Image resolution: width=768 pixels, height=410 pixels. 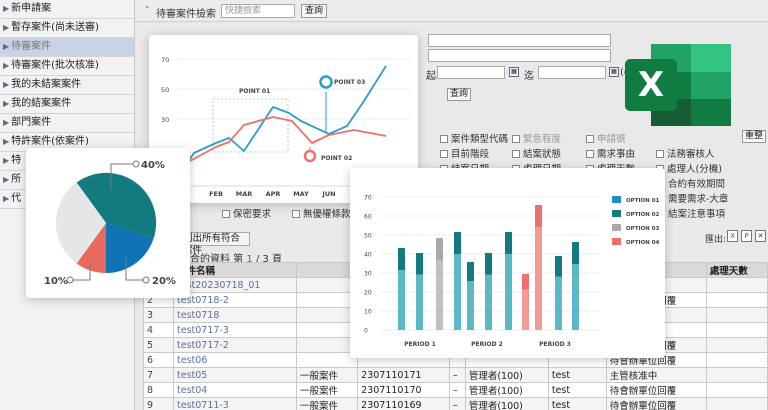 What do you see at coordinates (158, 375) in the screenshot?
I see `row-number: 7` at bounding box center [158, 375].